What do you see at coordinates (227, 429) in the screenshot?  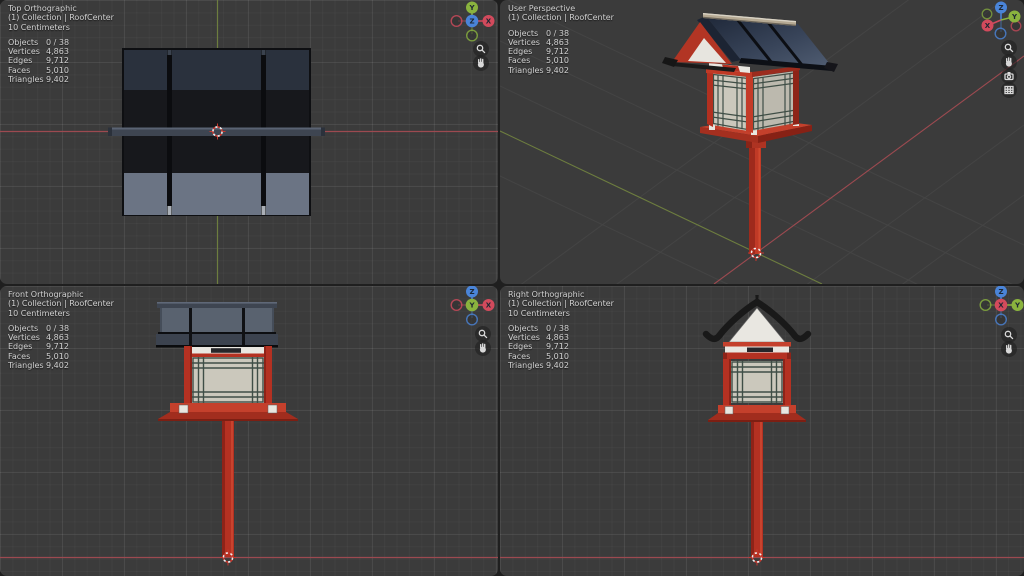 I see `lantern-model-front-view` at bounding box center [227, 429].